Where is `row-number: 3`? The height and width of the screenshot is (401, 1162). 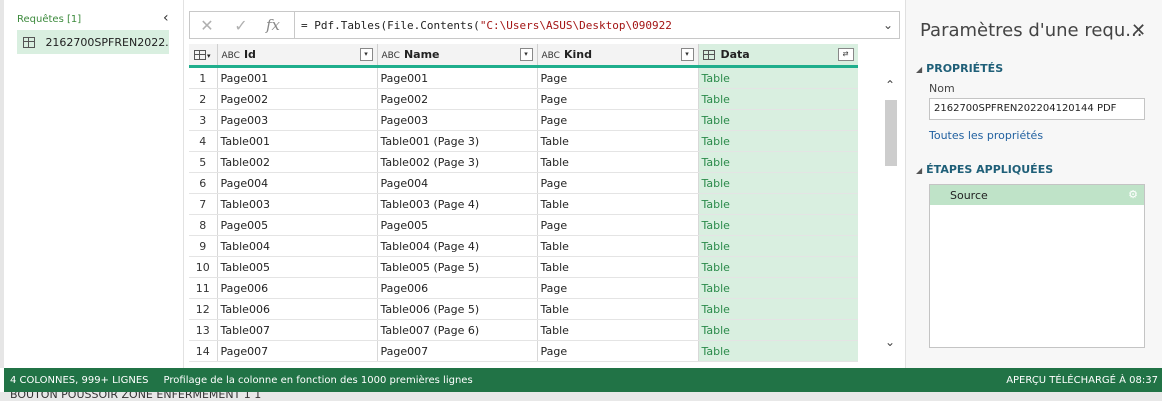 row-number: 3 is located at coordinates (203, 120).